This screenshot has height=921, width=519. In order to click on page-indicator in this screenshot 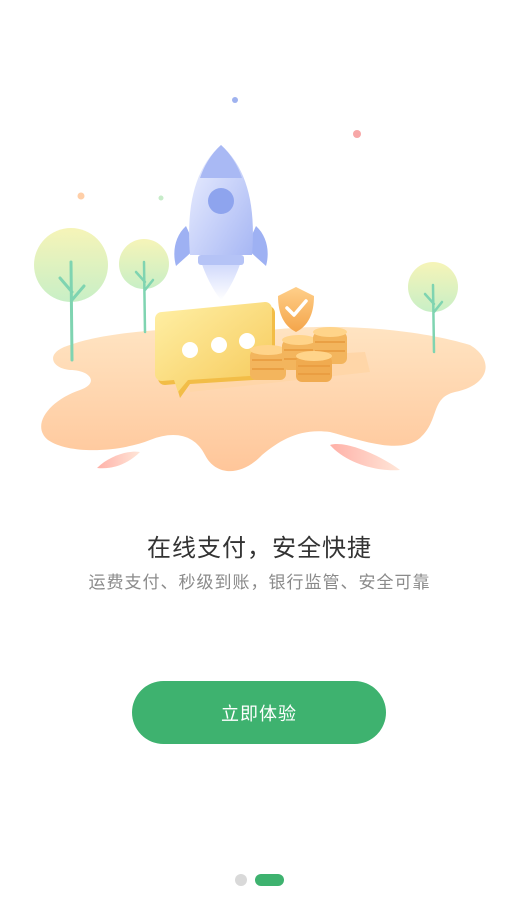, I will do `click(259, 880)`.